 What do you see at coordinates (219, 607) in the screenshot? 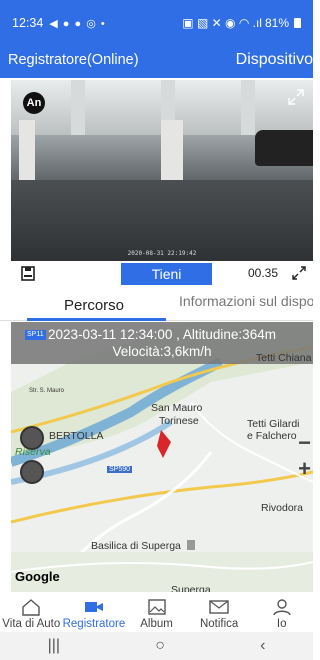
I see `mail-icon` at bounding box center [219, 607].